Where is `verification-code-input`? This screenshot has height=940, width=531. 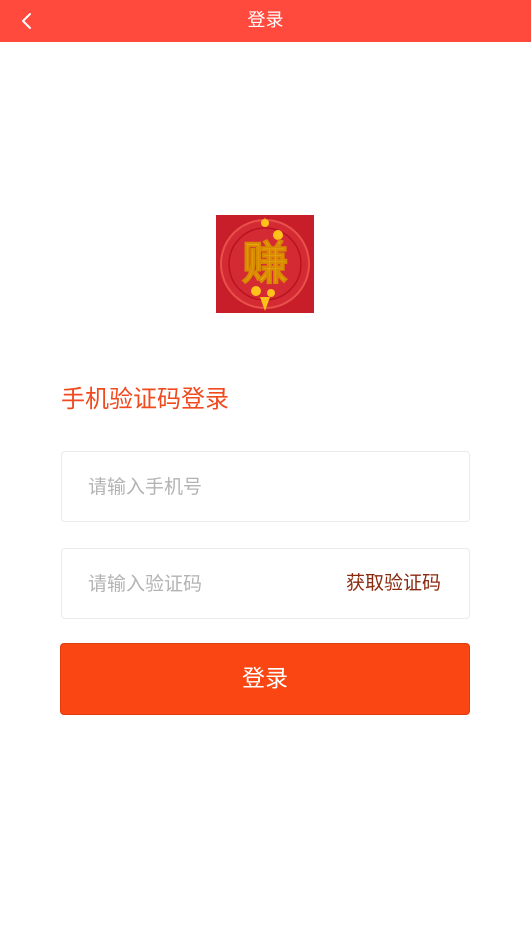 verification-code-input is located at coordinates (198, 583).